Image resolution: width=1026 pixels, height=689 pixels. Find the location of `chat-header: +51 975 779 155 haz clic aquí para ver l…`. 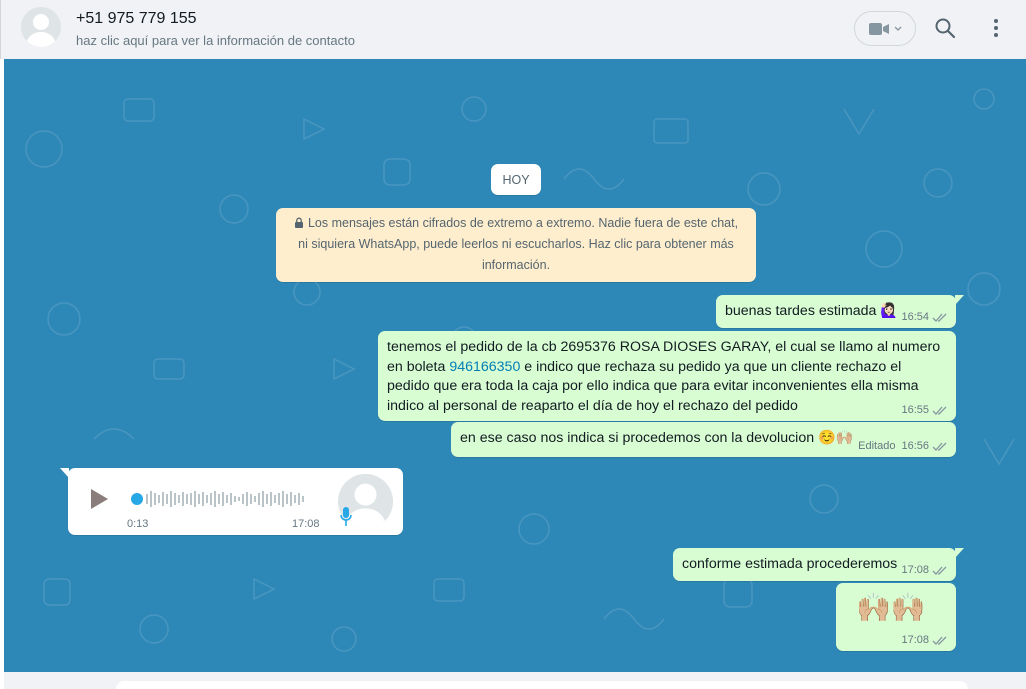

chat-header: +51 975 779 155 haz clic aquí para ver l… is located at coordinates (513, 29).